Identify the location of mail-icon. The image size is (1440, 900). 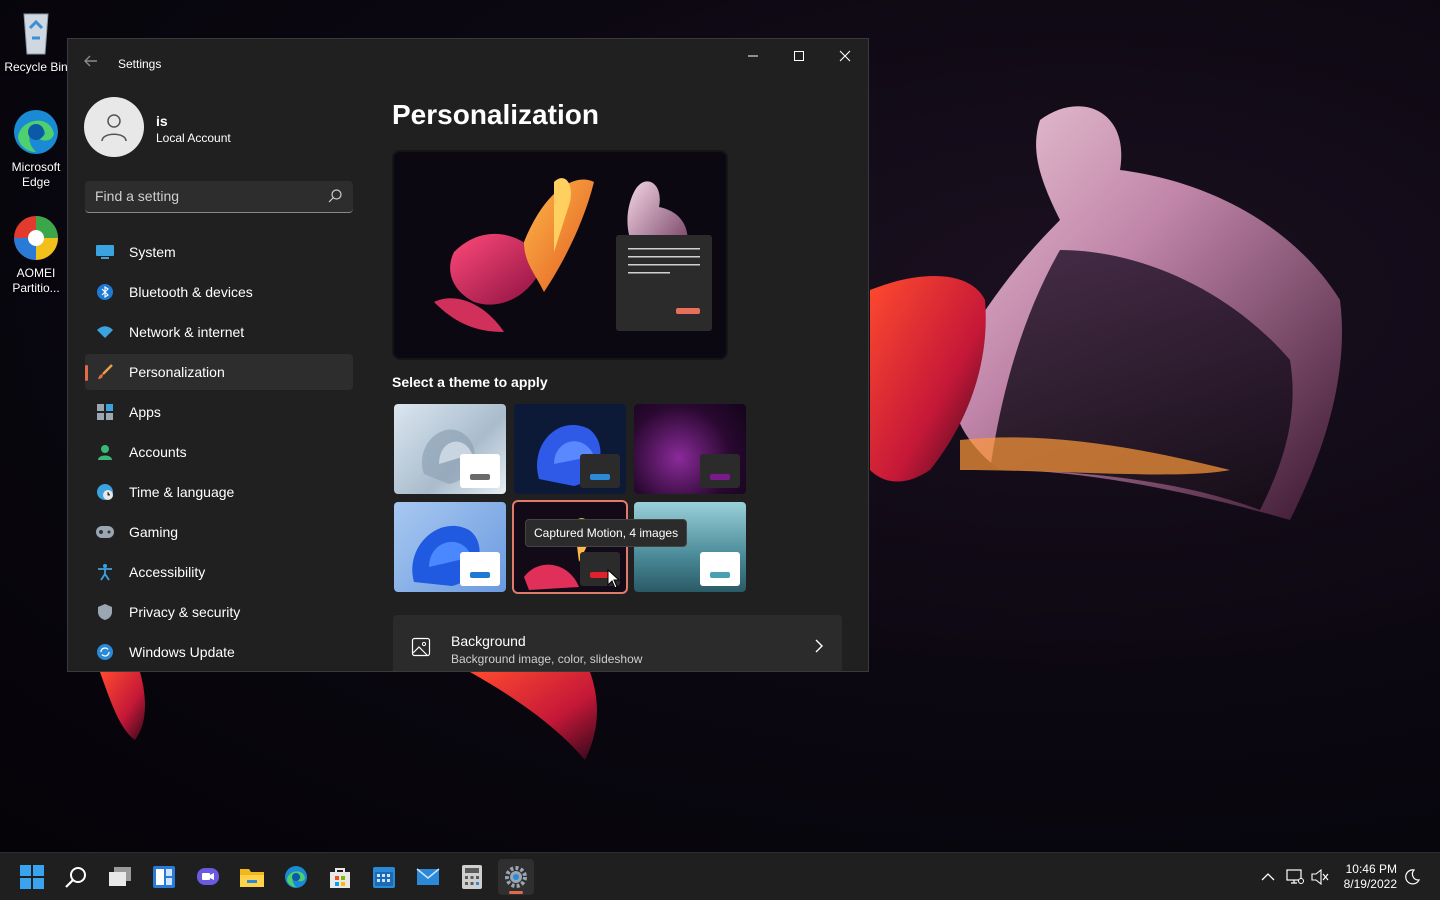
(428, 876).